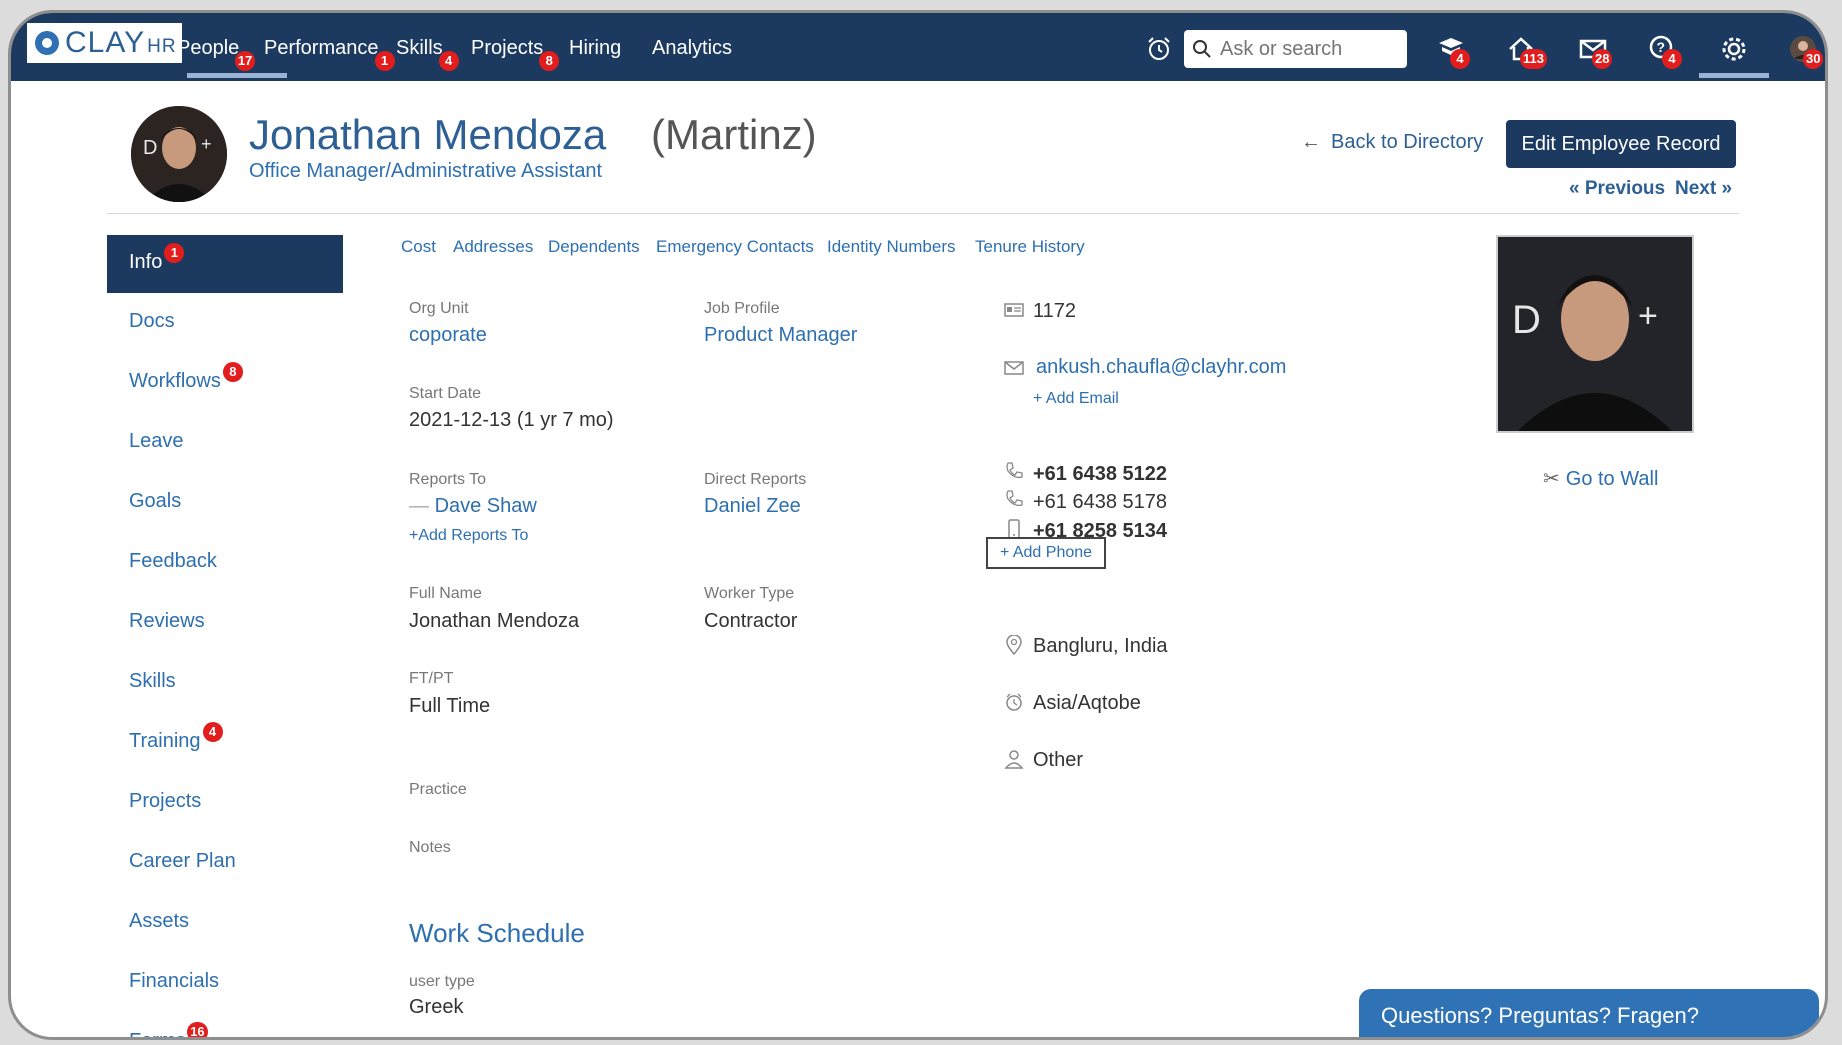 The image size is (1842, 1045). What do you see at coordinates (431, 678) in the screenshot?
I see `ftpt-label: FT/PT` at bounding box center [431, 678].